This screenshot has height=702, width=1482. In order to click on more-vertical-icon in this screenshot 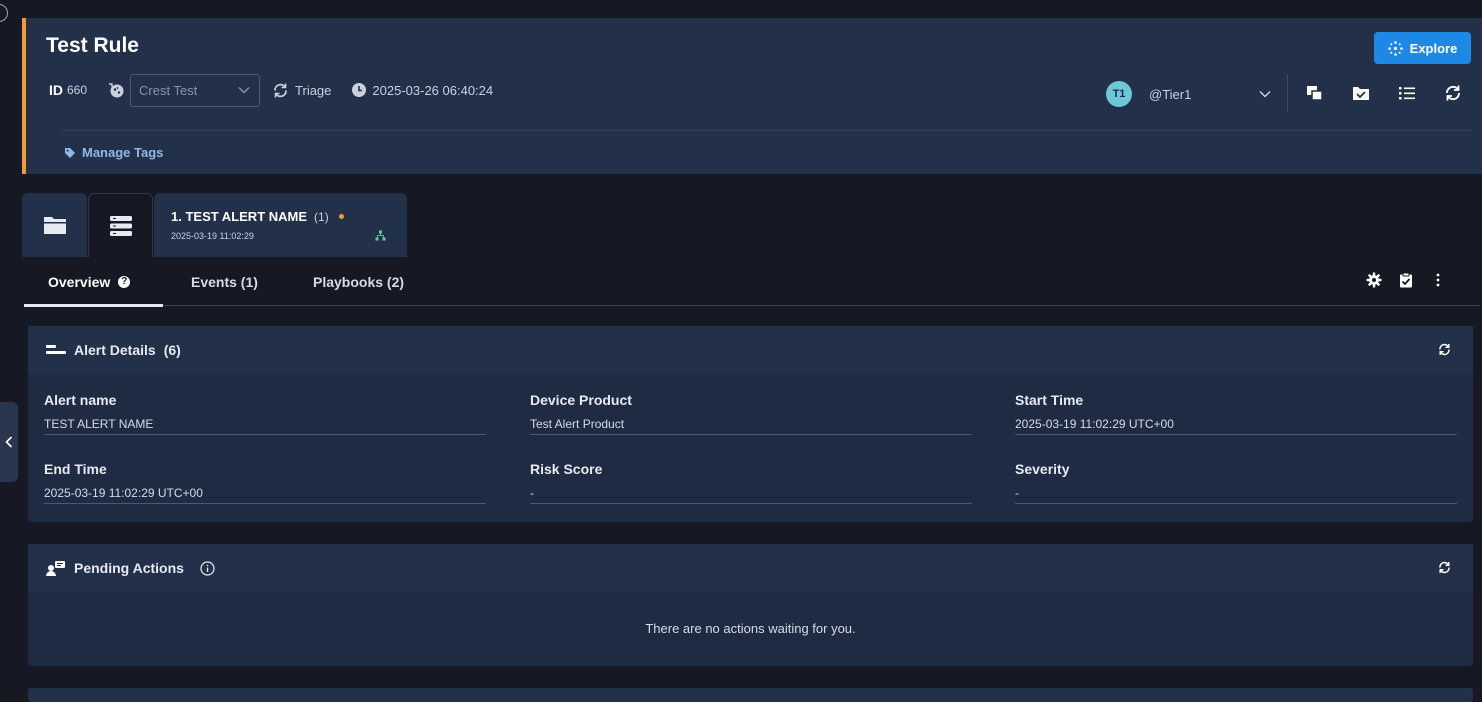, I will do `click(1438, 280)`.